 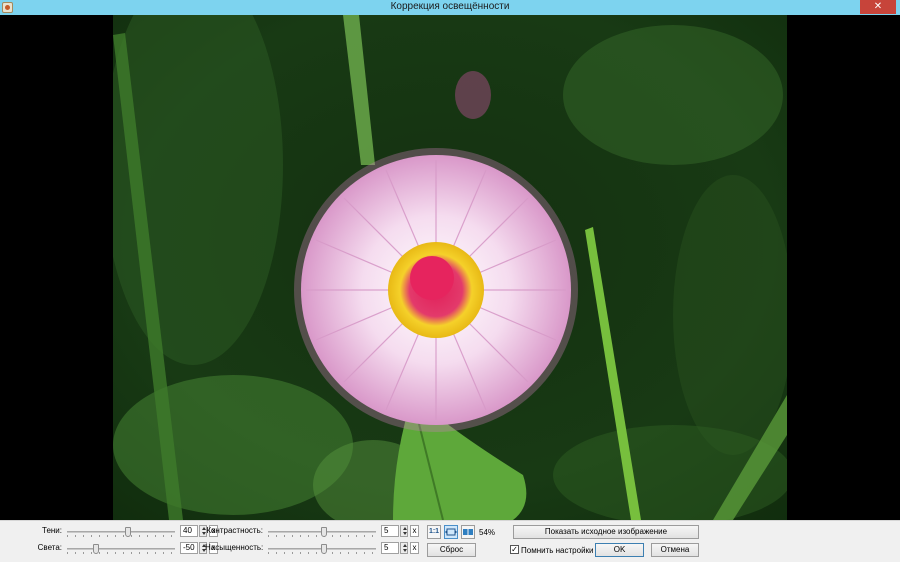 I want to click on contrast-slider, so click(x=322, y=532).